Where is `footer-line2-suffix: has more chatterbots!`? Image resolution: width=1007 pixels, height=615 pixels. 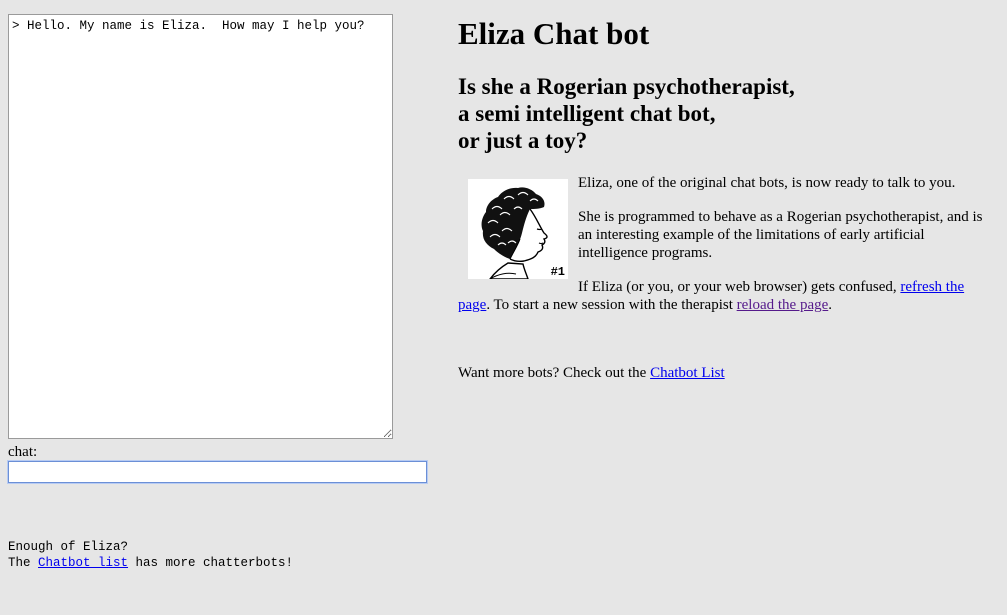
footer-line2-suffix: has more chatterbots! is located at coordinates (211, 562).